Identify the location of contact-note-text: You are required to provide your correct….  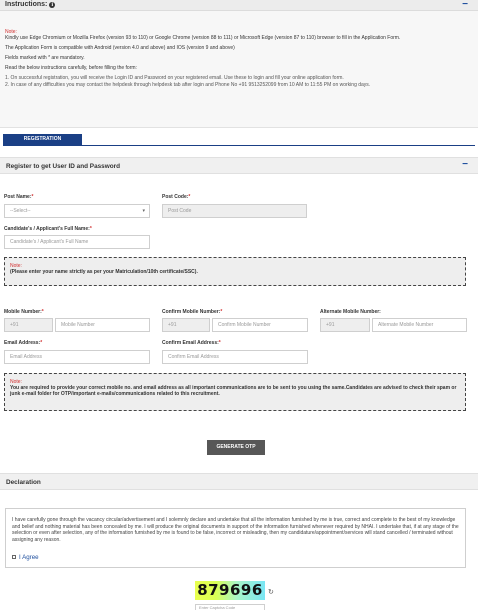
(233, 391).